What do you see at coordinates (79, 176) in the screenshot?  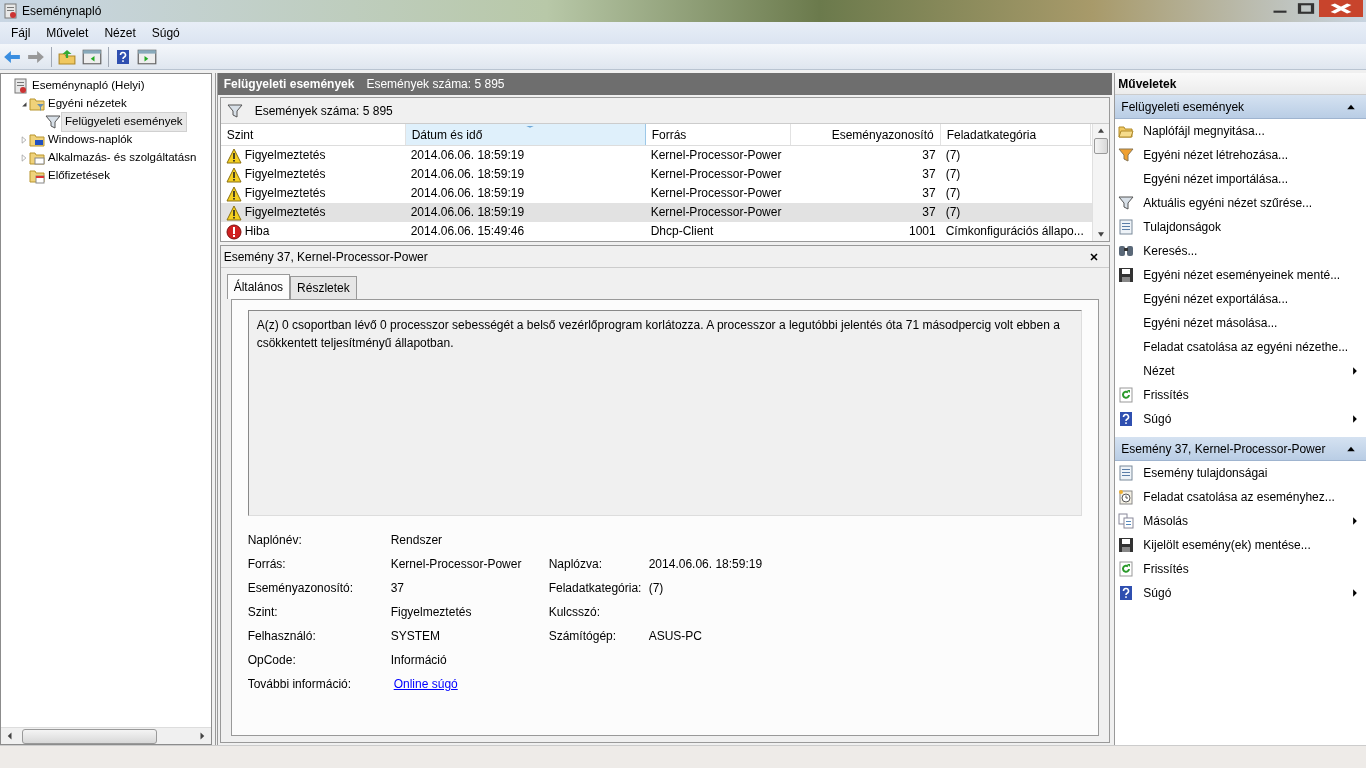 I see `tree-item: Előfizetések` at bounding box center [79, 176].